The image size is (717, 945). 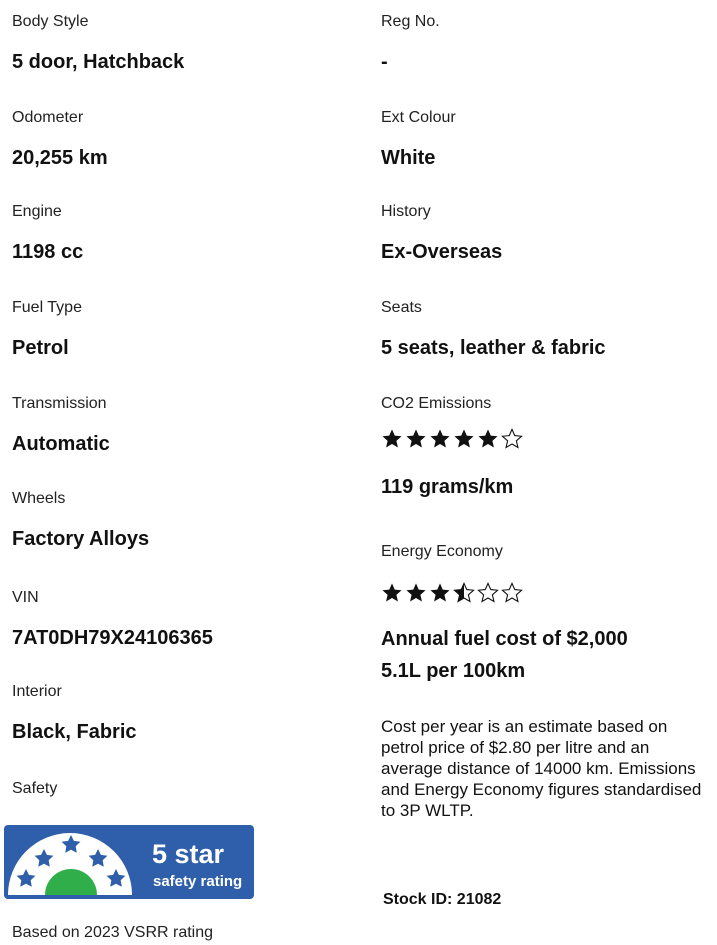 I want to click on field-label: Body Style, so click(x=50, y=21).